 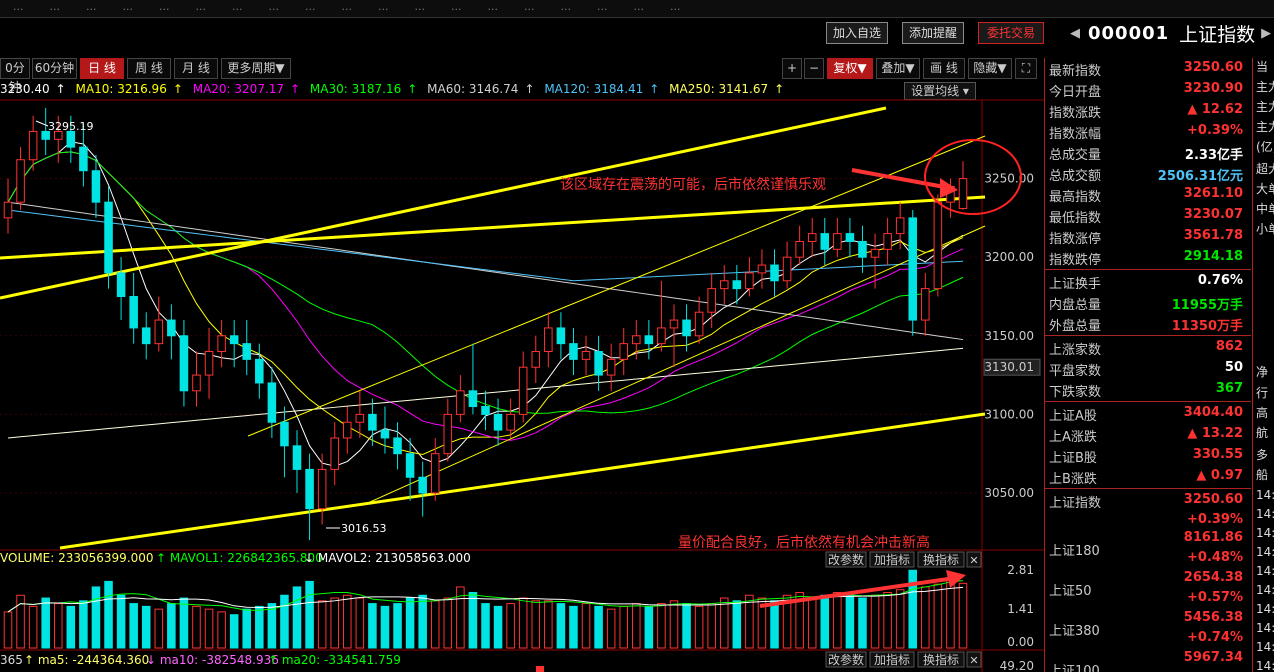 I want to click on index-row: 上证380 5456.38 +0.74%, so click(x=1148, y=627).